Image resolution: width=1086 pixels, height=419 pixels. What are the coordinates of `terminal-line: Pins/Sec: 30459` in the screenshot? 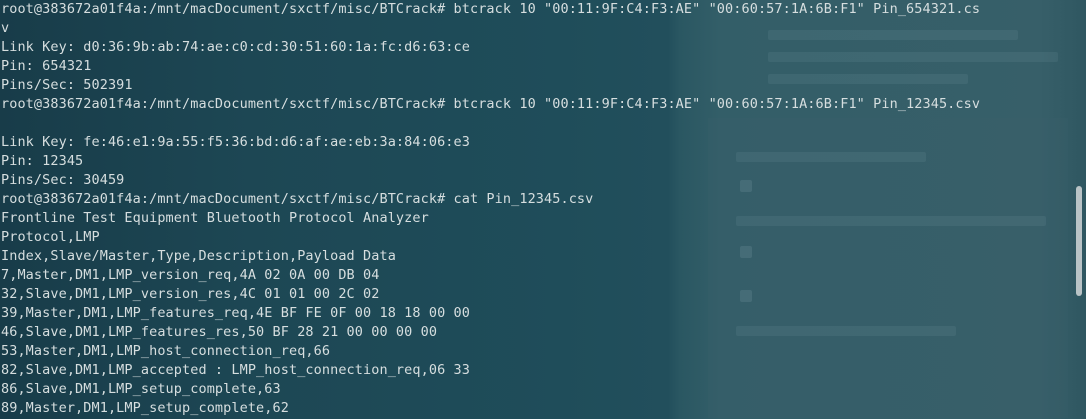 It's located at (63, 180).